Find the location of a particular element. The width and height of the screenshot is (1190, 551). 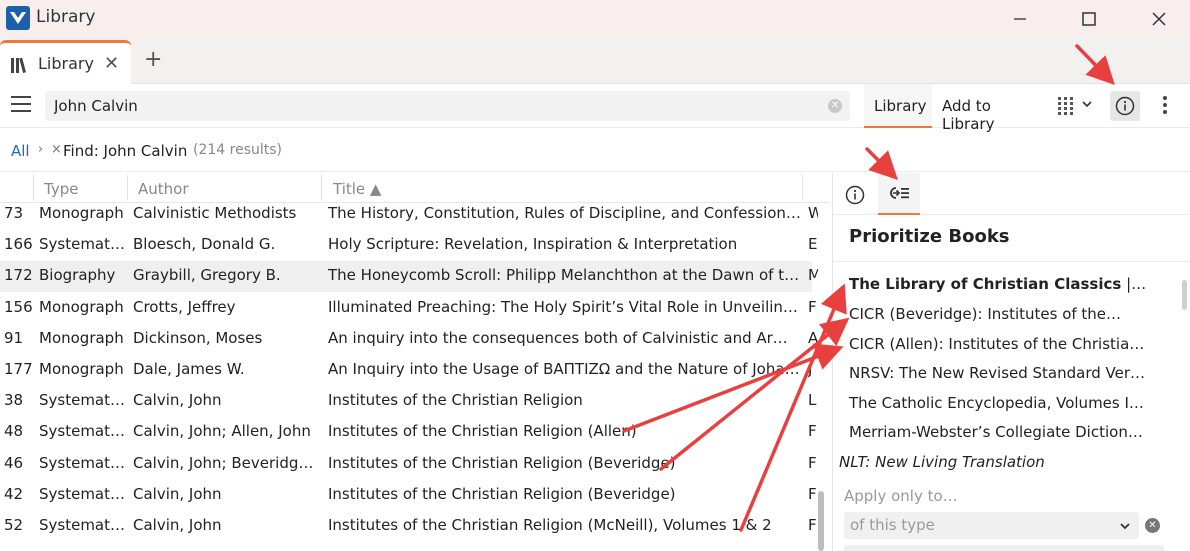

prioritized-book-item: The Catholic Encyclopedia, Volumes I–XV is located at coordinates (999, 403).